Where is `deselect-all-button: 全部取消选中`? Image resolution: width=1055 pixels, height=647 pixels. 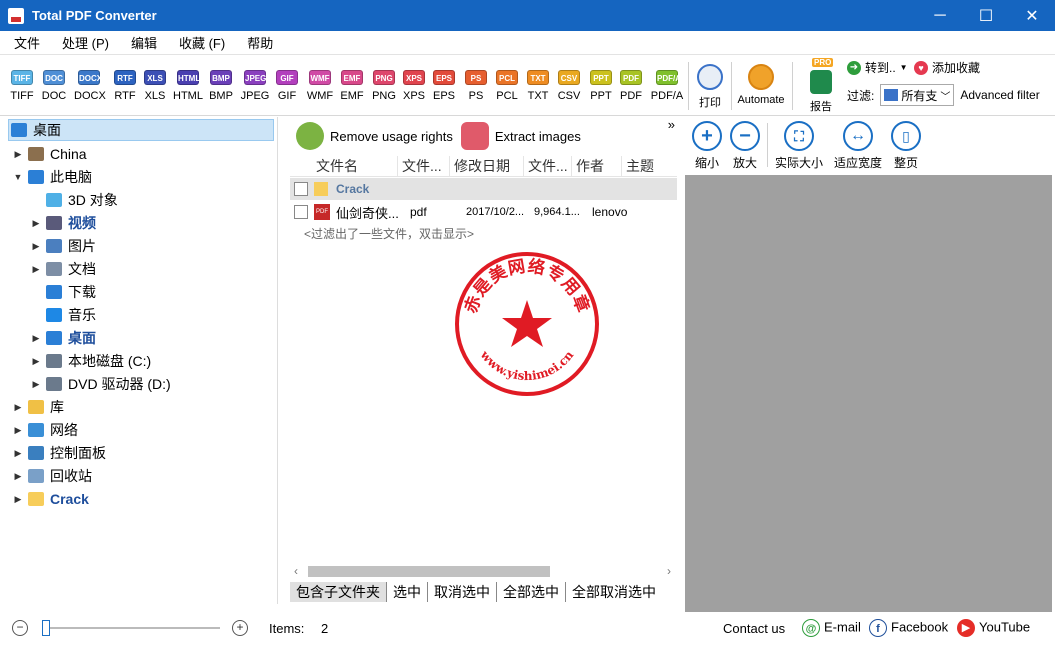 deselect-all-button: 全部取消选中 is located at coordinates (614, 592).